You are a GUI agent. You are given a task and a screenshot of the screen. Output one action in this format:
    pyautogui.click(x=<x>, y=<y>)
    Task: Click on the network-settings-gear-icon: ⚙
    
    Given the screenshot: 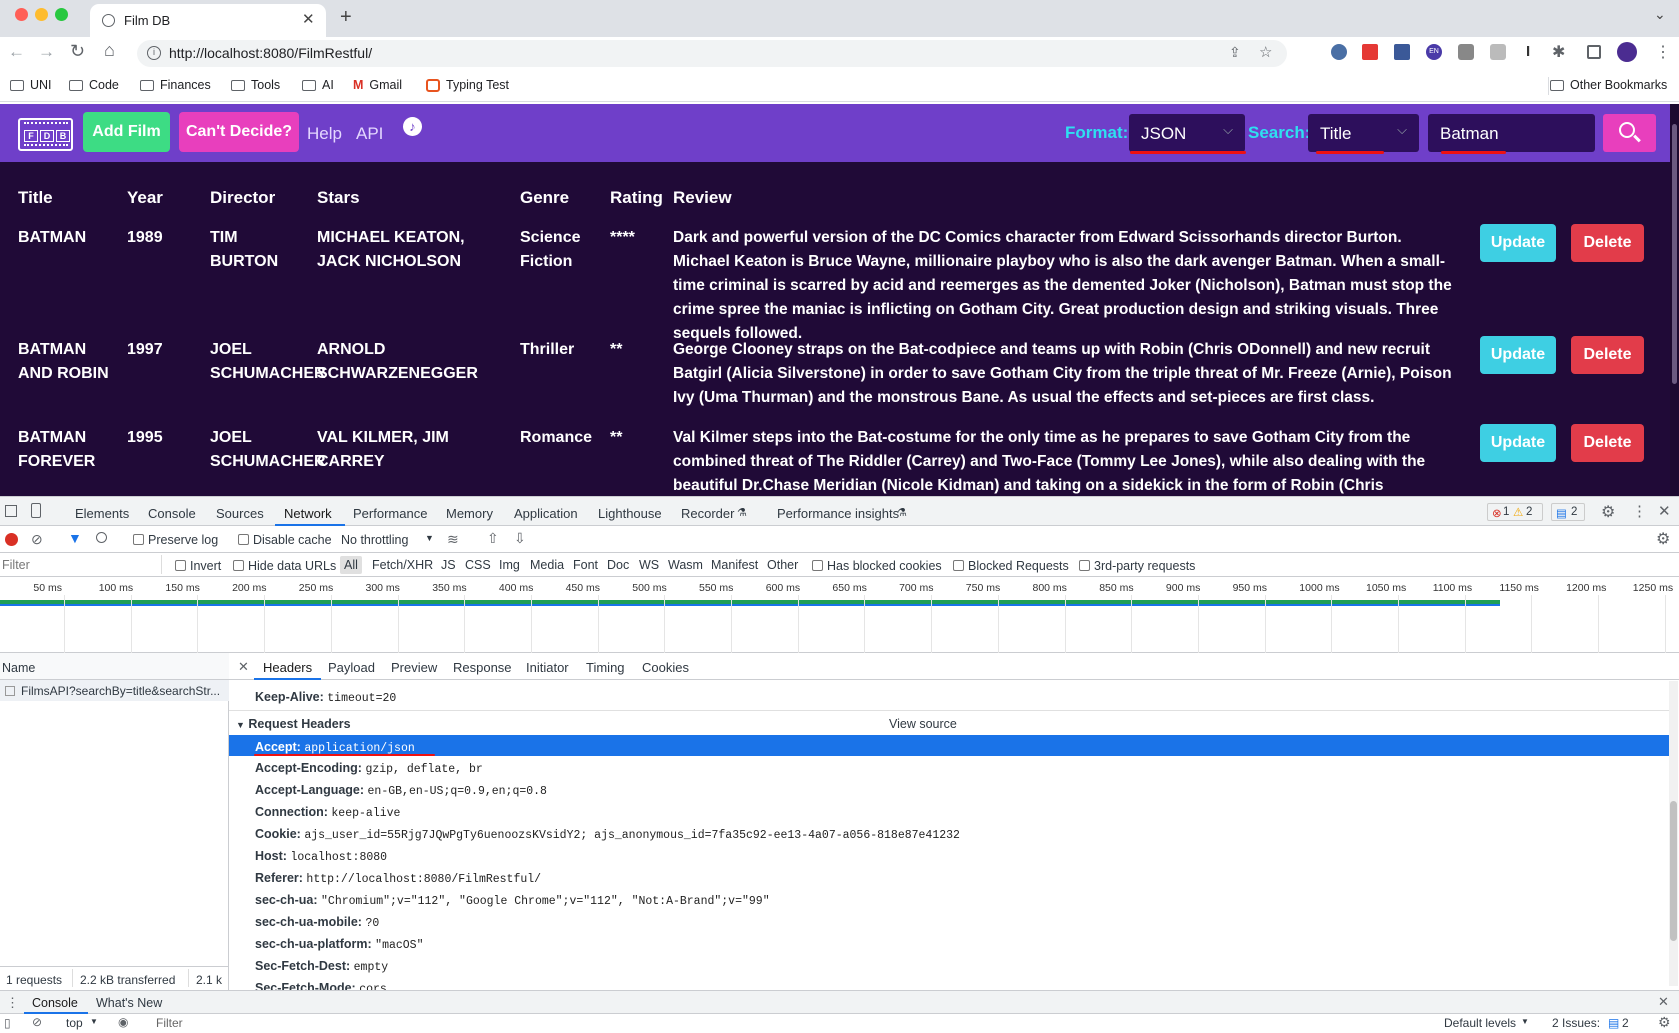 What is the action you would take?
    pyautogui.click(x=1663, y=539)
    